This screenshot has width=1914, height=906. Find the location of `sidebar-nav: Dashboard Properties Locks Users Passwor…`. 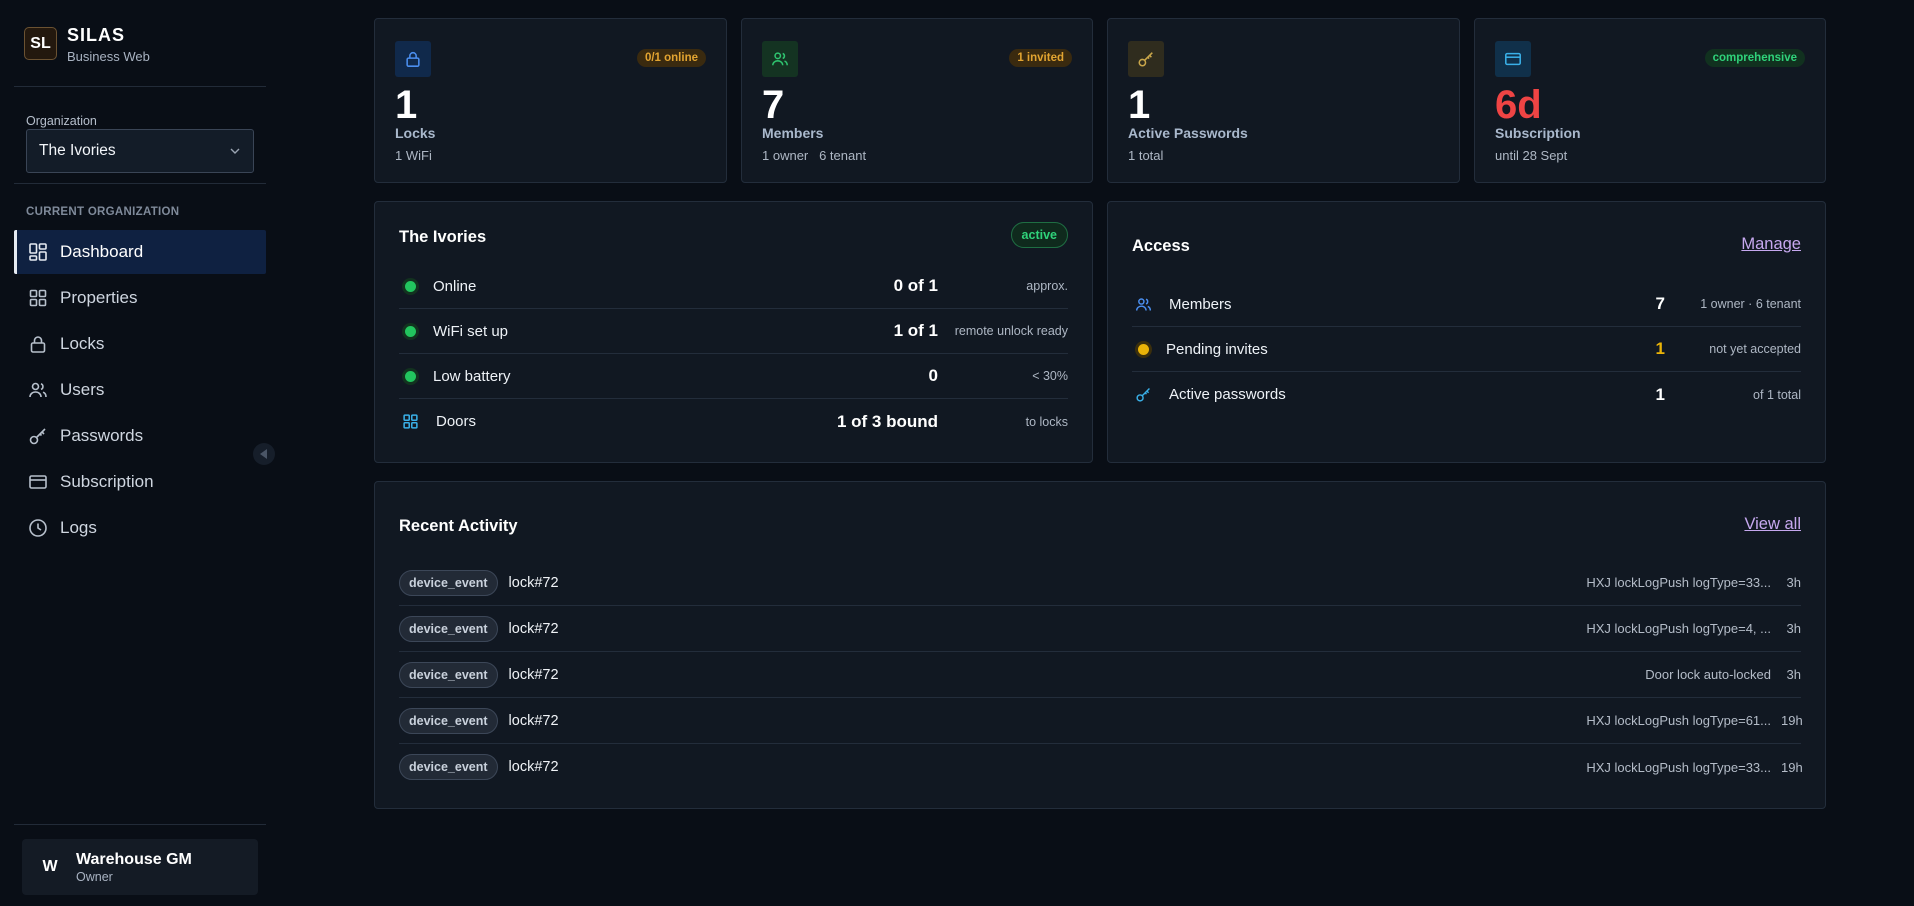

sidebar-nav: Dashboard Properties Locks Users Passwor… is located at coordinates (140, 391).